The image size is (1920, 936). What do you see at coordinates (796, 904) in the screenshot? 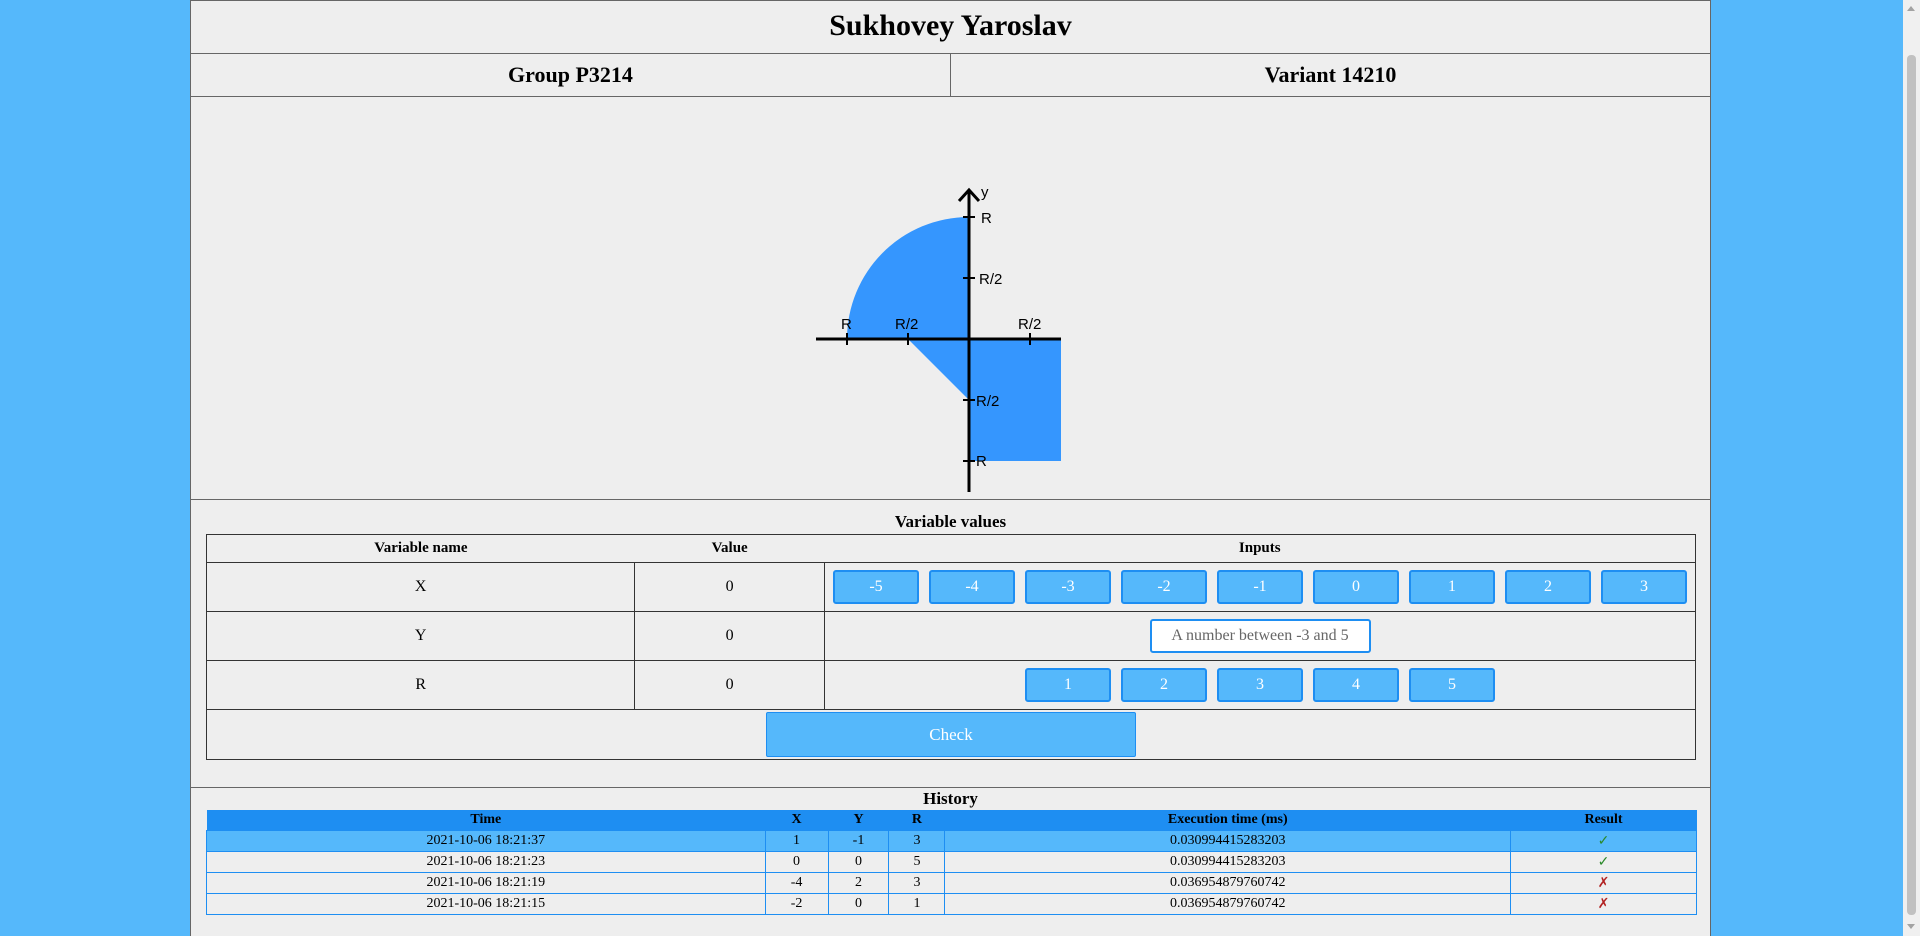
I see `history-x: -2` at bounding box center [796, 904].